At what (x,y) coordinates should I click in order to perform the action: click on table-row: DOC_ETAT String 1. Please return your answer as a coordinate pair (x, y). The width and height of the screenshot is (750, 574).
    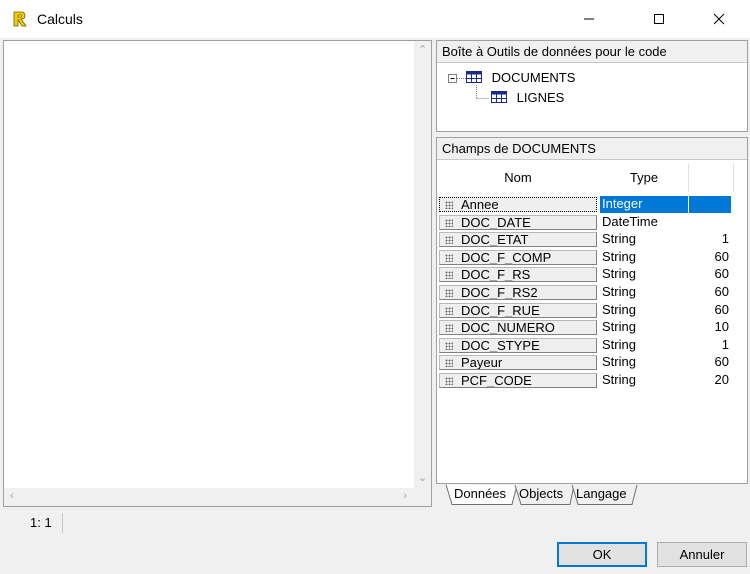
    Looking at the image, I should click on (586, 240).